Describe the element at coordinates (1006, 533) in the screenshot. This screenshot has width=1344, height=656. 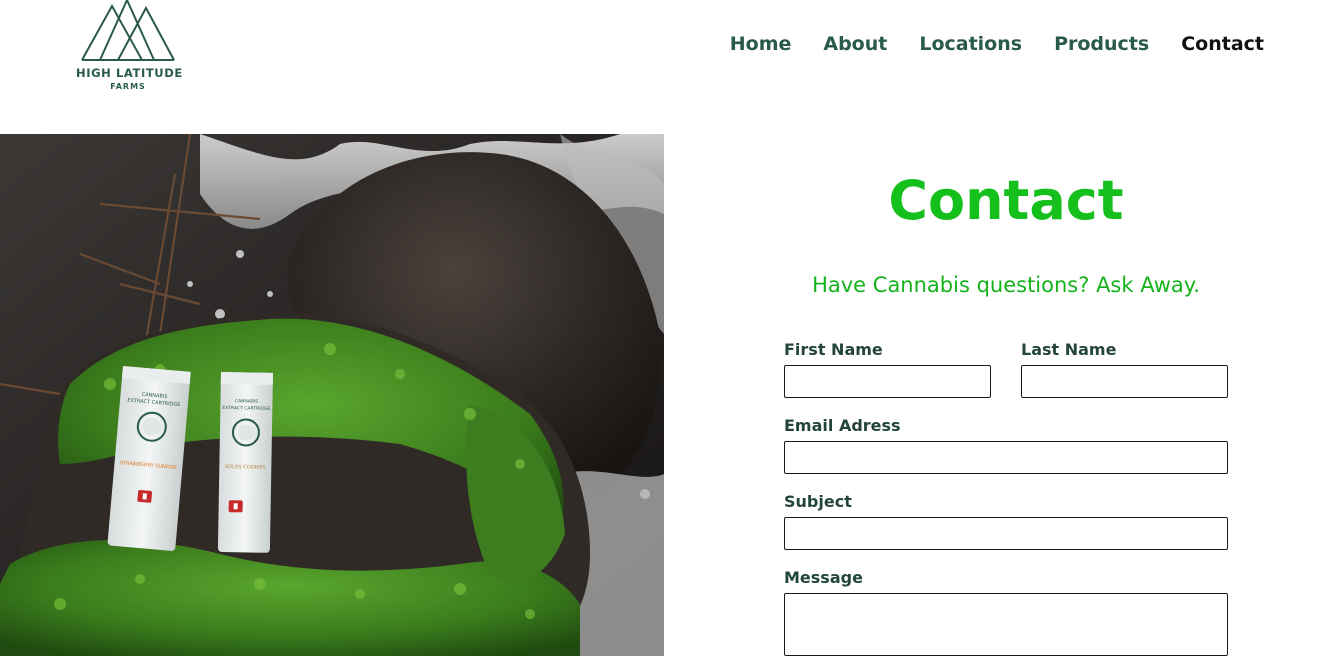
I see `subject-input` at that location.